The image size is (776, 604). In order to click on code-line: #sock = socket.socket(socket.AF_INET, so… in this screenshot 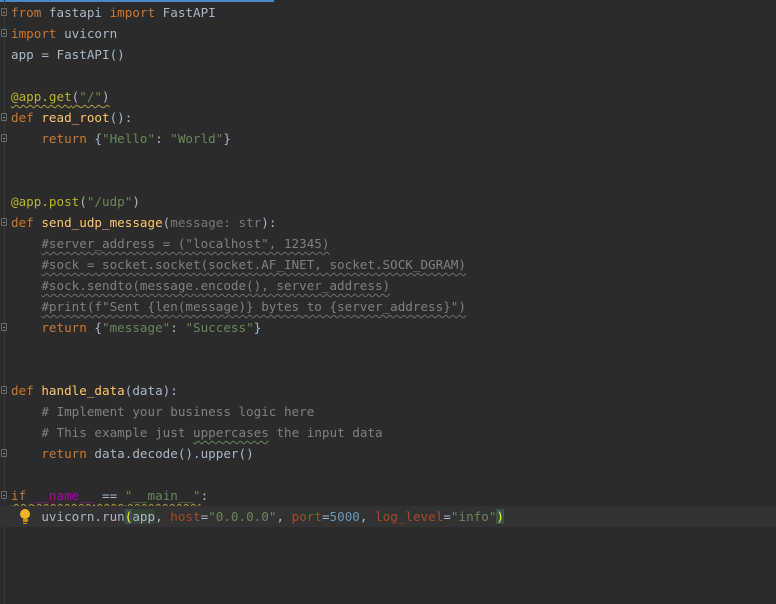, I will do `click(388, 264)`.